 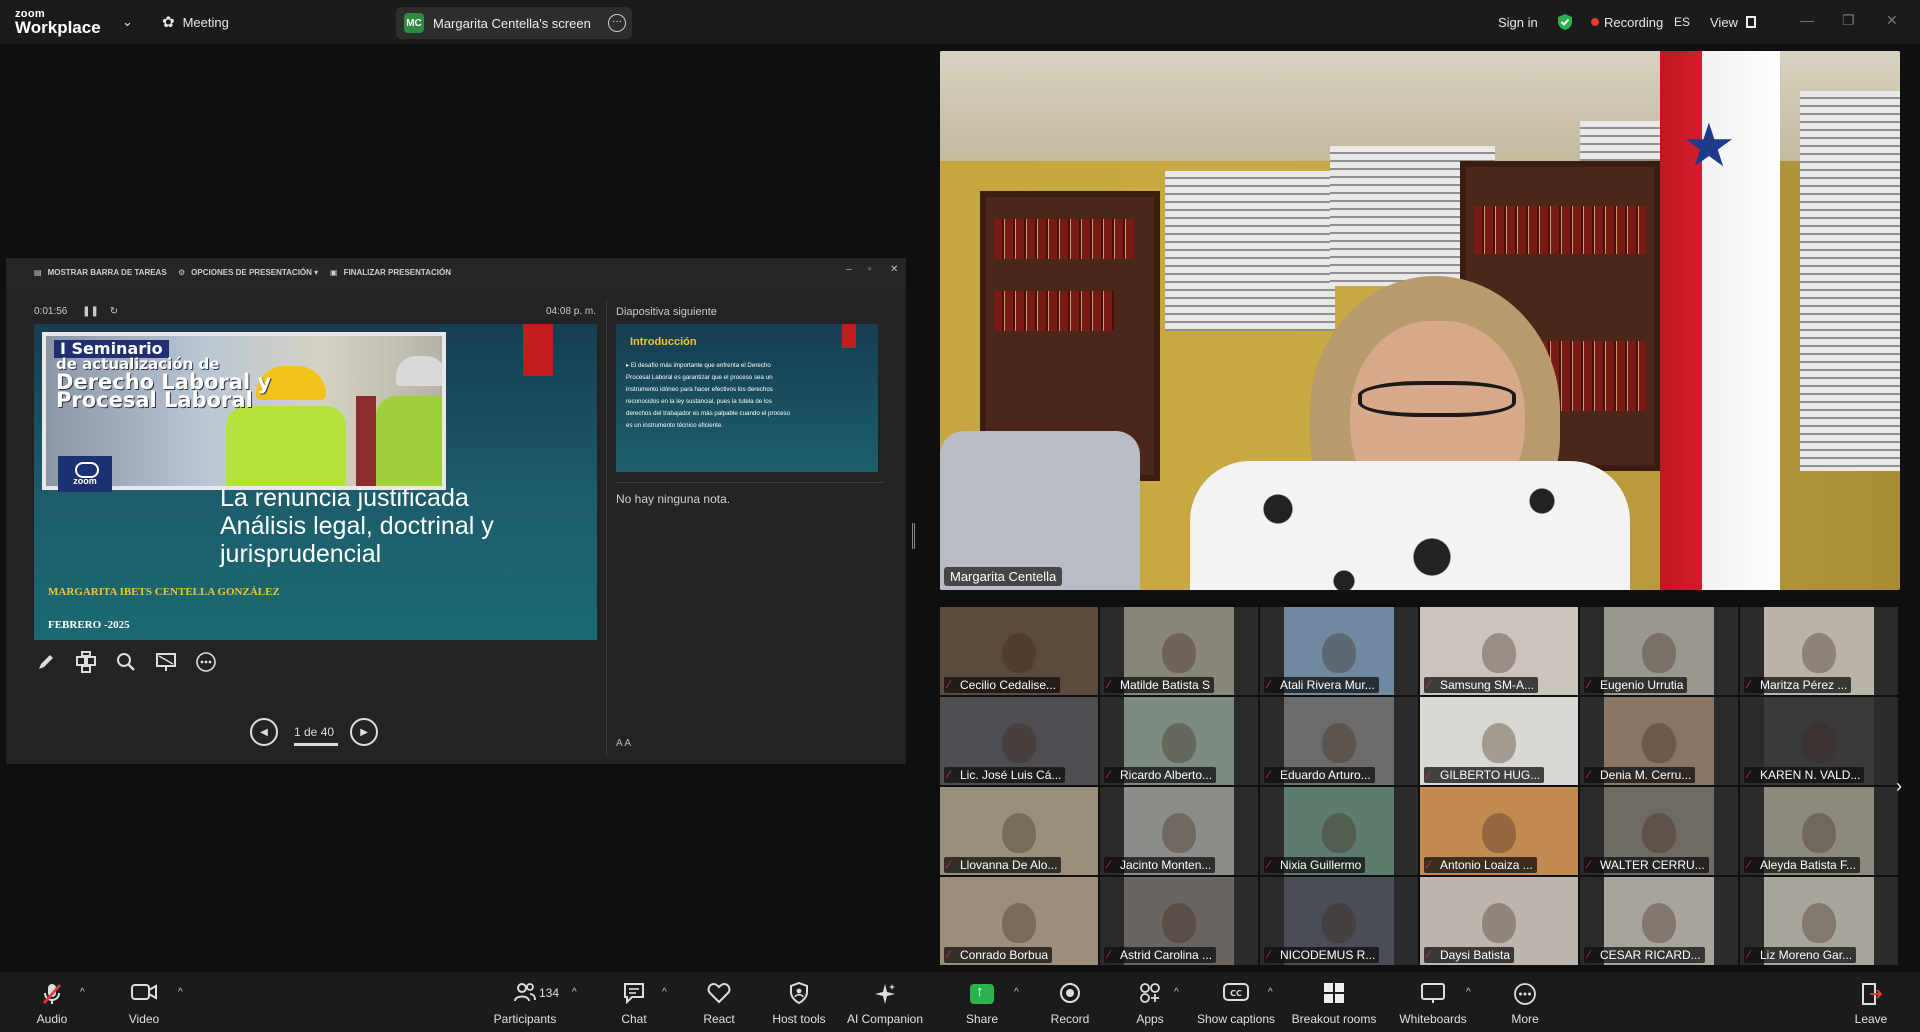 What do you see at coordinates (849, 269) in the screenshot?
I see `pres-minimize-icon: –` at bounding box center [849, 269].